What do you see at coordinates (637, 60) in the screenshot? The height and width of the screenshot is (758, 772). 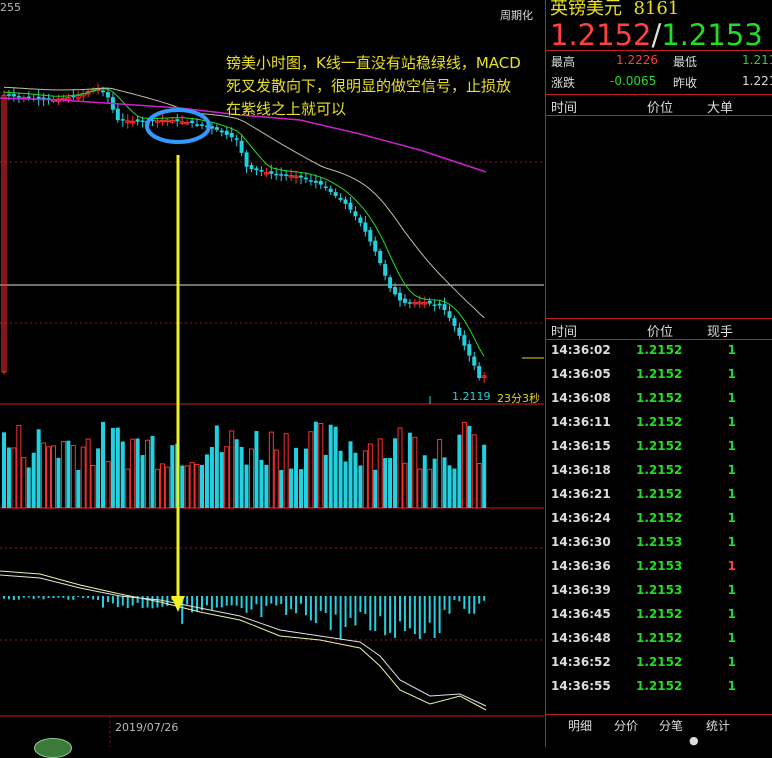 I see `high-value: 1.2226` at bounding box center [637, 60].